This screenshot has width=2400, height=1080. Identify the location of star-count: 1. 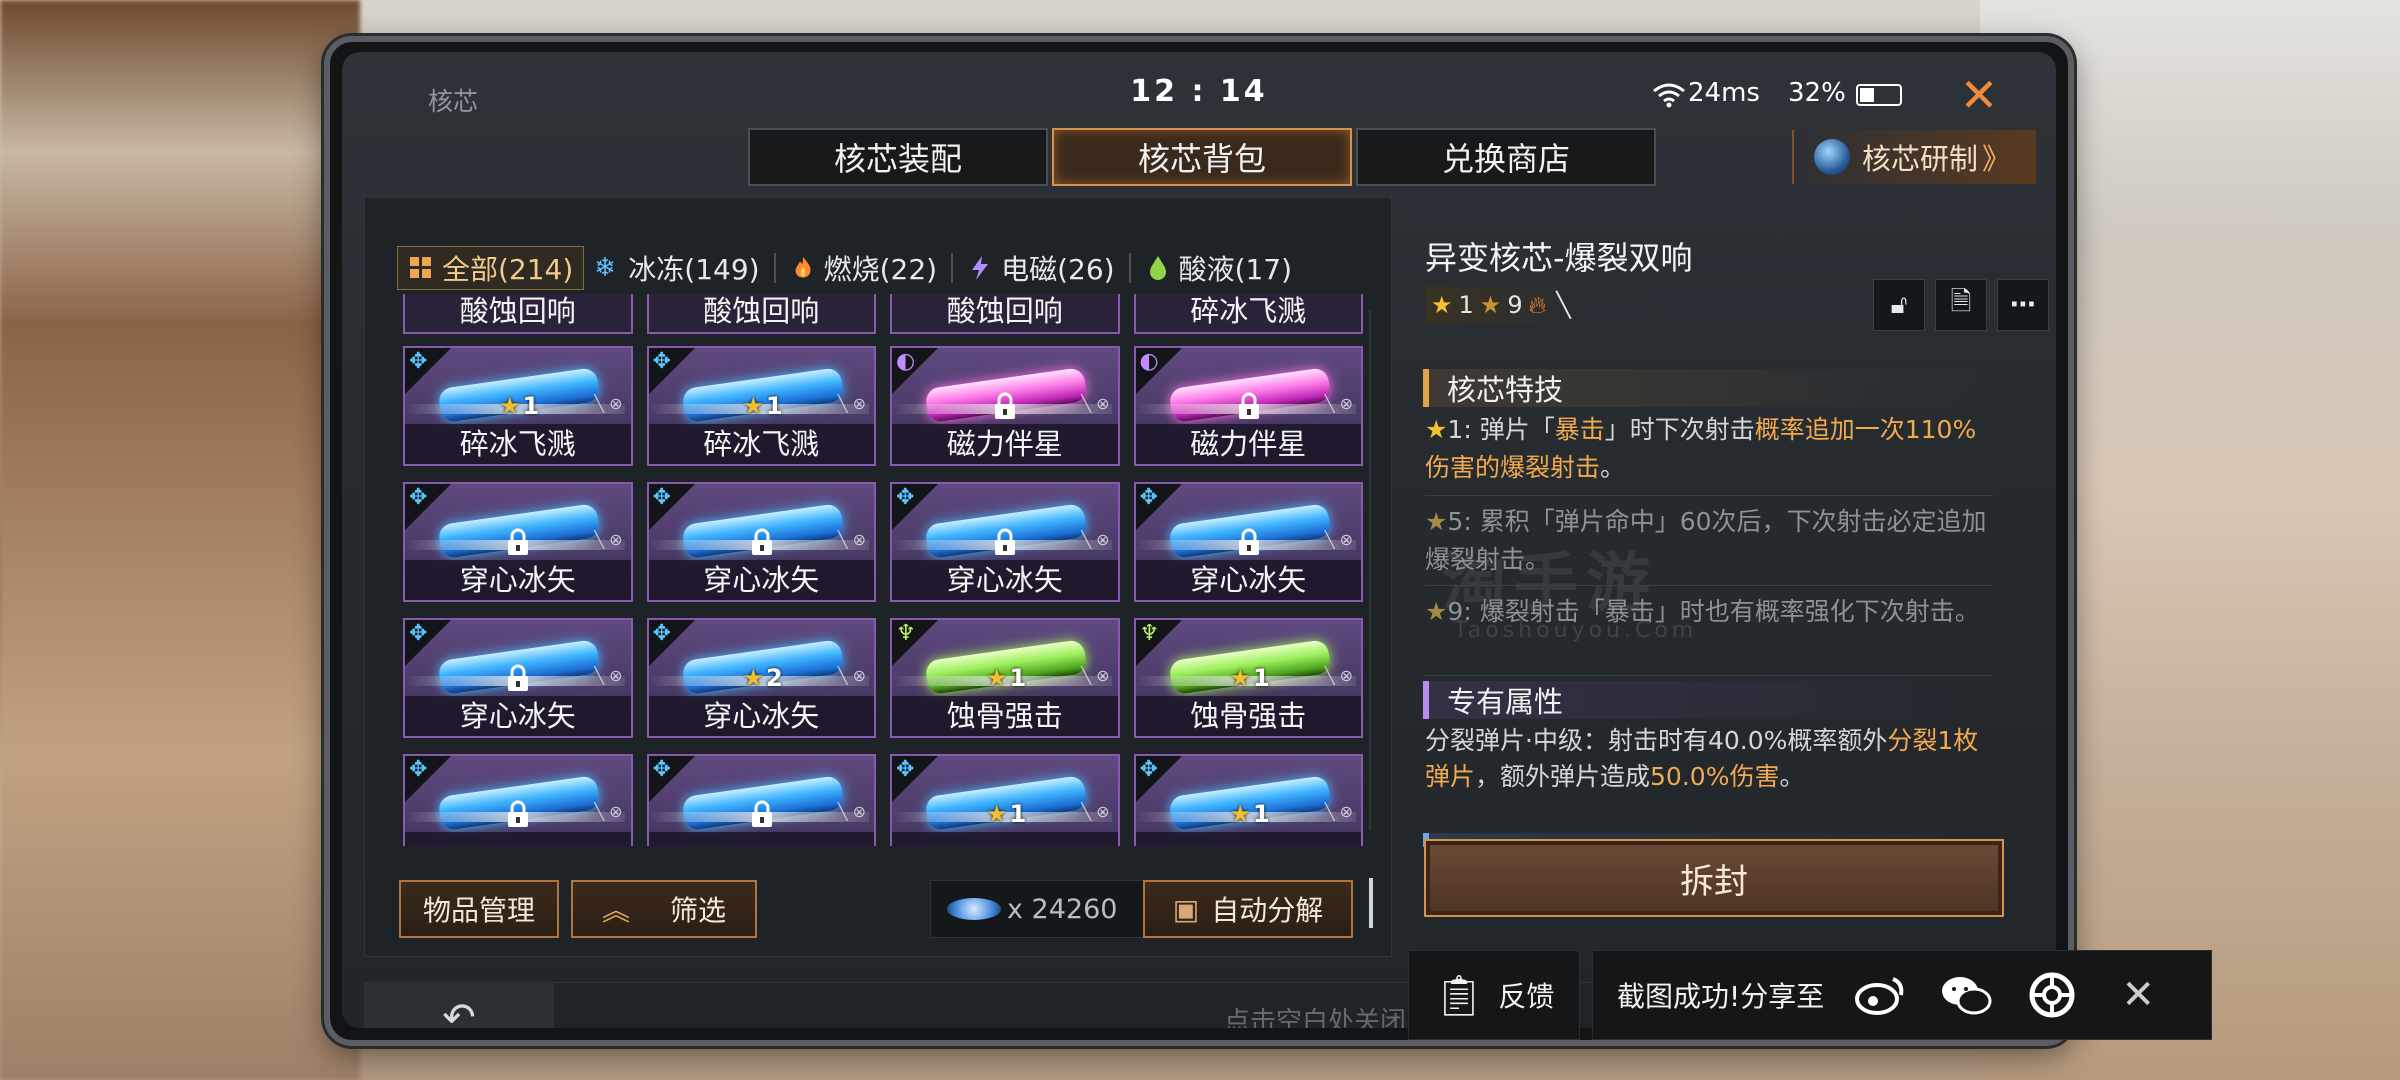
(1018, 814).